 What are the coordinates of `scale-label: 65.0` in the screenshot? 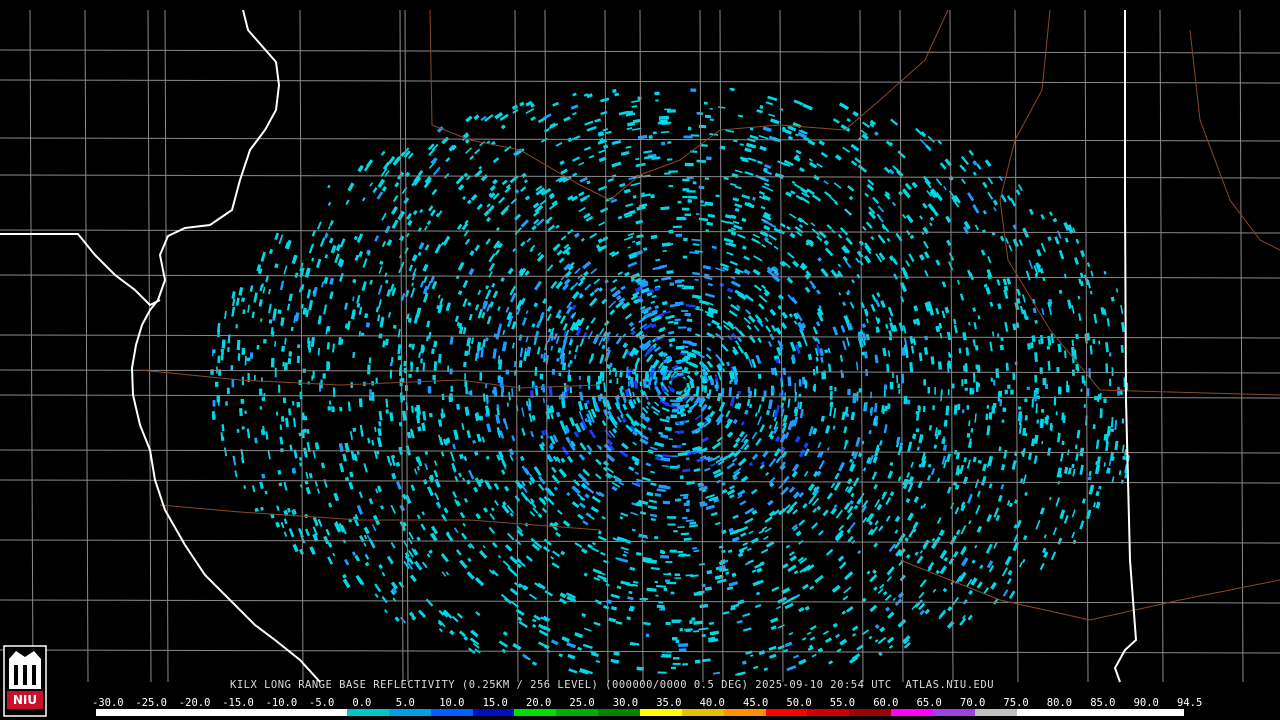 It's located at (929, 703).